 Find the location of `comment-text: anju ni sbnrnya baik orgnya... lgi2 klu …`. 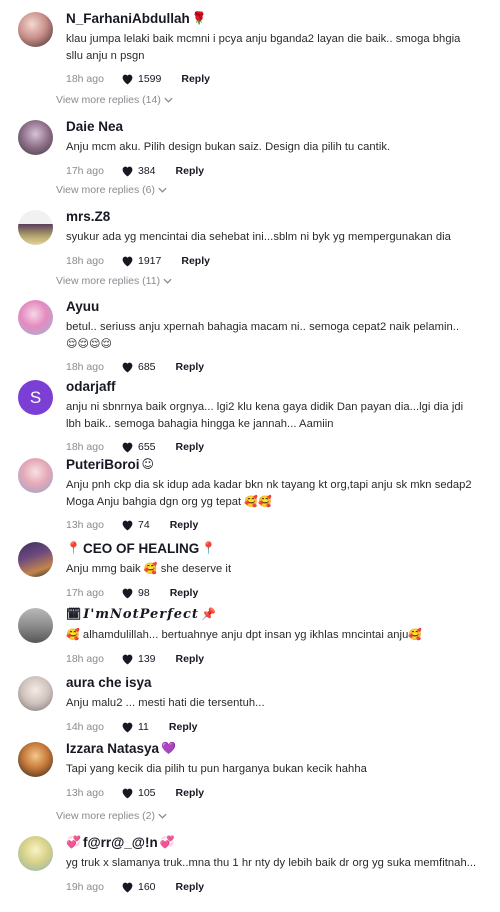

comment-text: anju ni sbnrnya baik orgnya... lgi2 klu … is located at coordinates (265, 415).